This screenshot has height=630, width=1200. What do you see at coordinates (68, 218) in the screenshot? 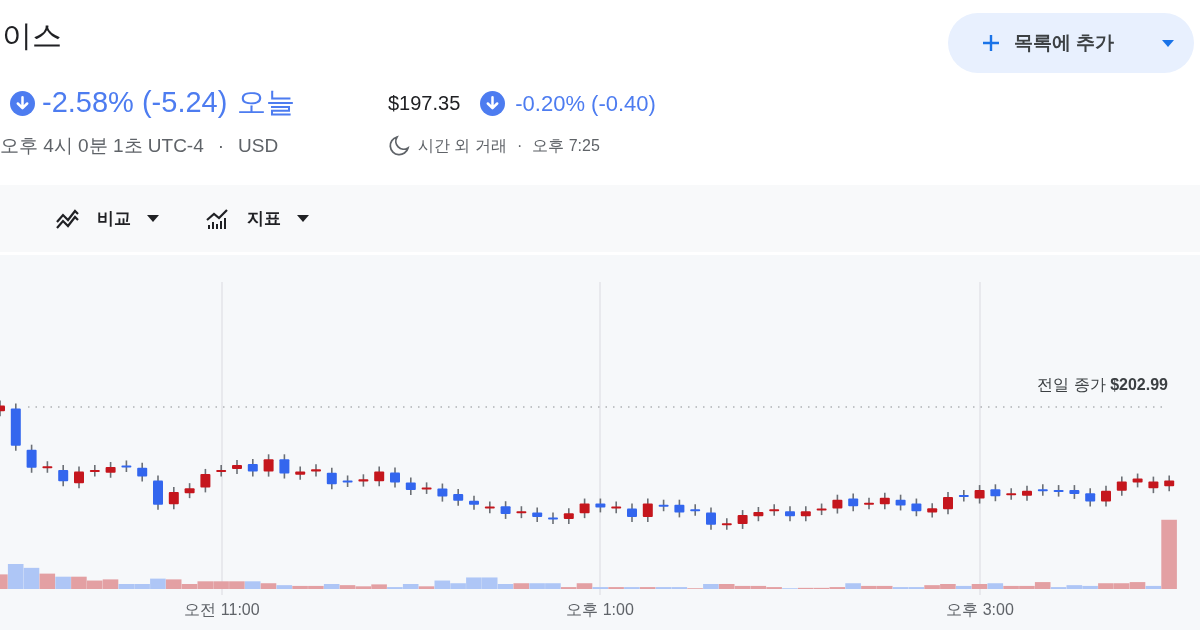
I see `compare-lines-icon` at bounding box center [68, 218].